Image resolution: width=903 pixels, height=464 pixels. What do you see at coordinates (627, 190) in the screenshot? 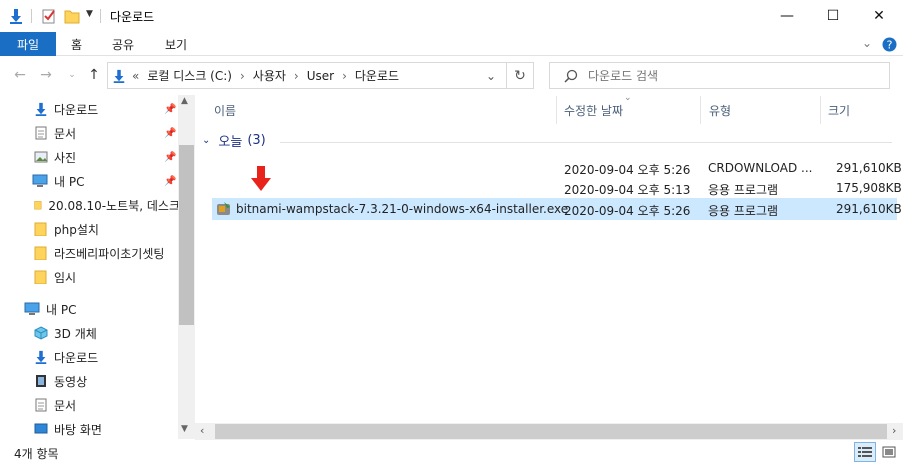
I see `cell-date: 2020-09-04 오후 5:13` at bounding box center [627, 190].